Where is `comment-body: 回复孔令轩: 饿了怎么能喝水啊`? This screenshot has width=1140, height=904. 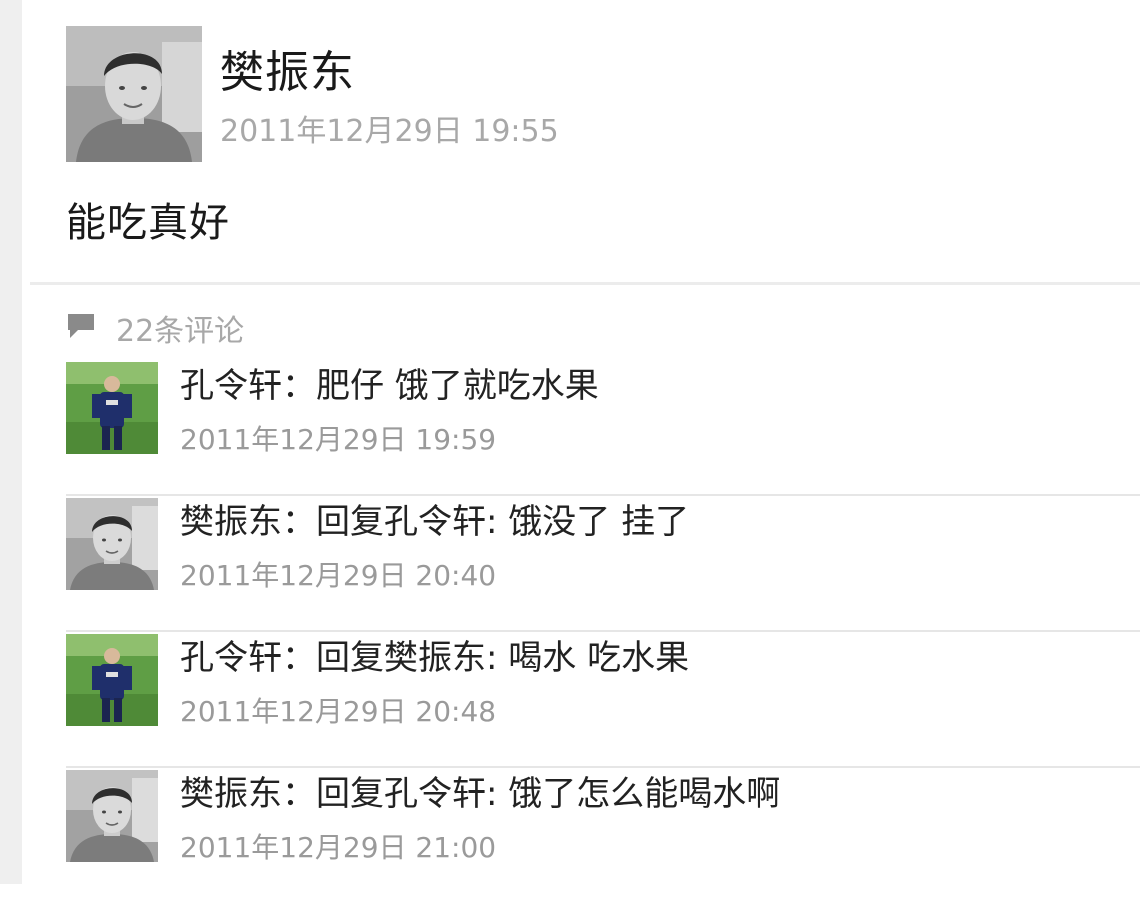 comment-body: 回复孔令轩: 饿了怎么能喝水啊 is located at coordinates (548, 794).